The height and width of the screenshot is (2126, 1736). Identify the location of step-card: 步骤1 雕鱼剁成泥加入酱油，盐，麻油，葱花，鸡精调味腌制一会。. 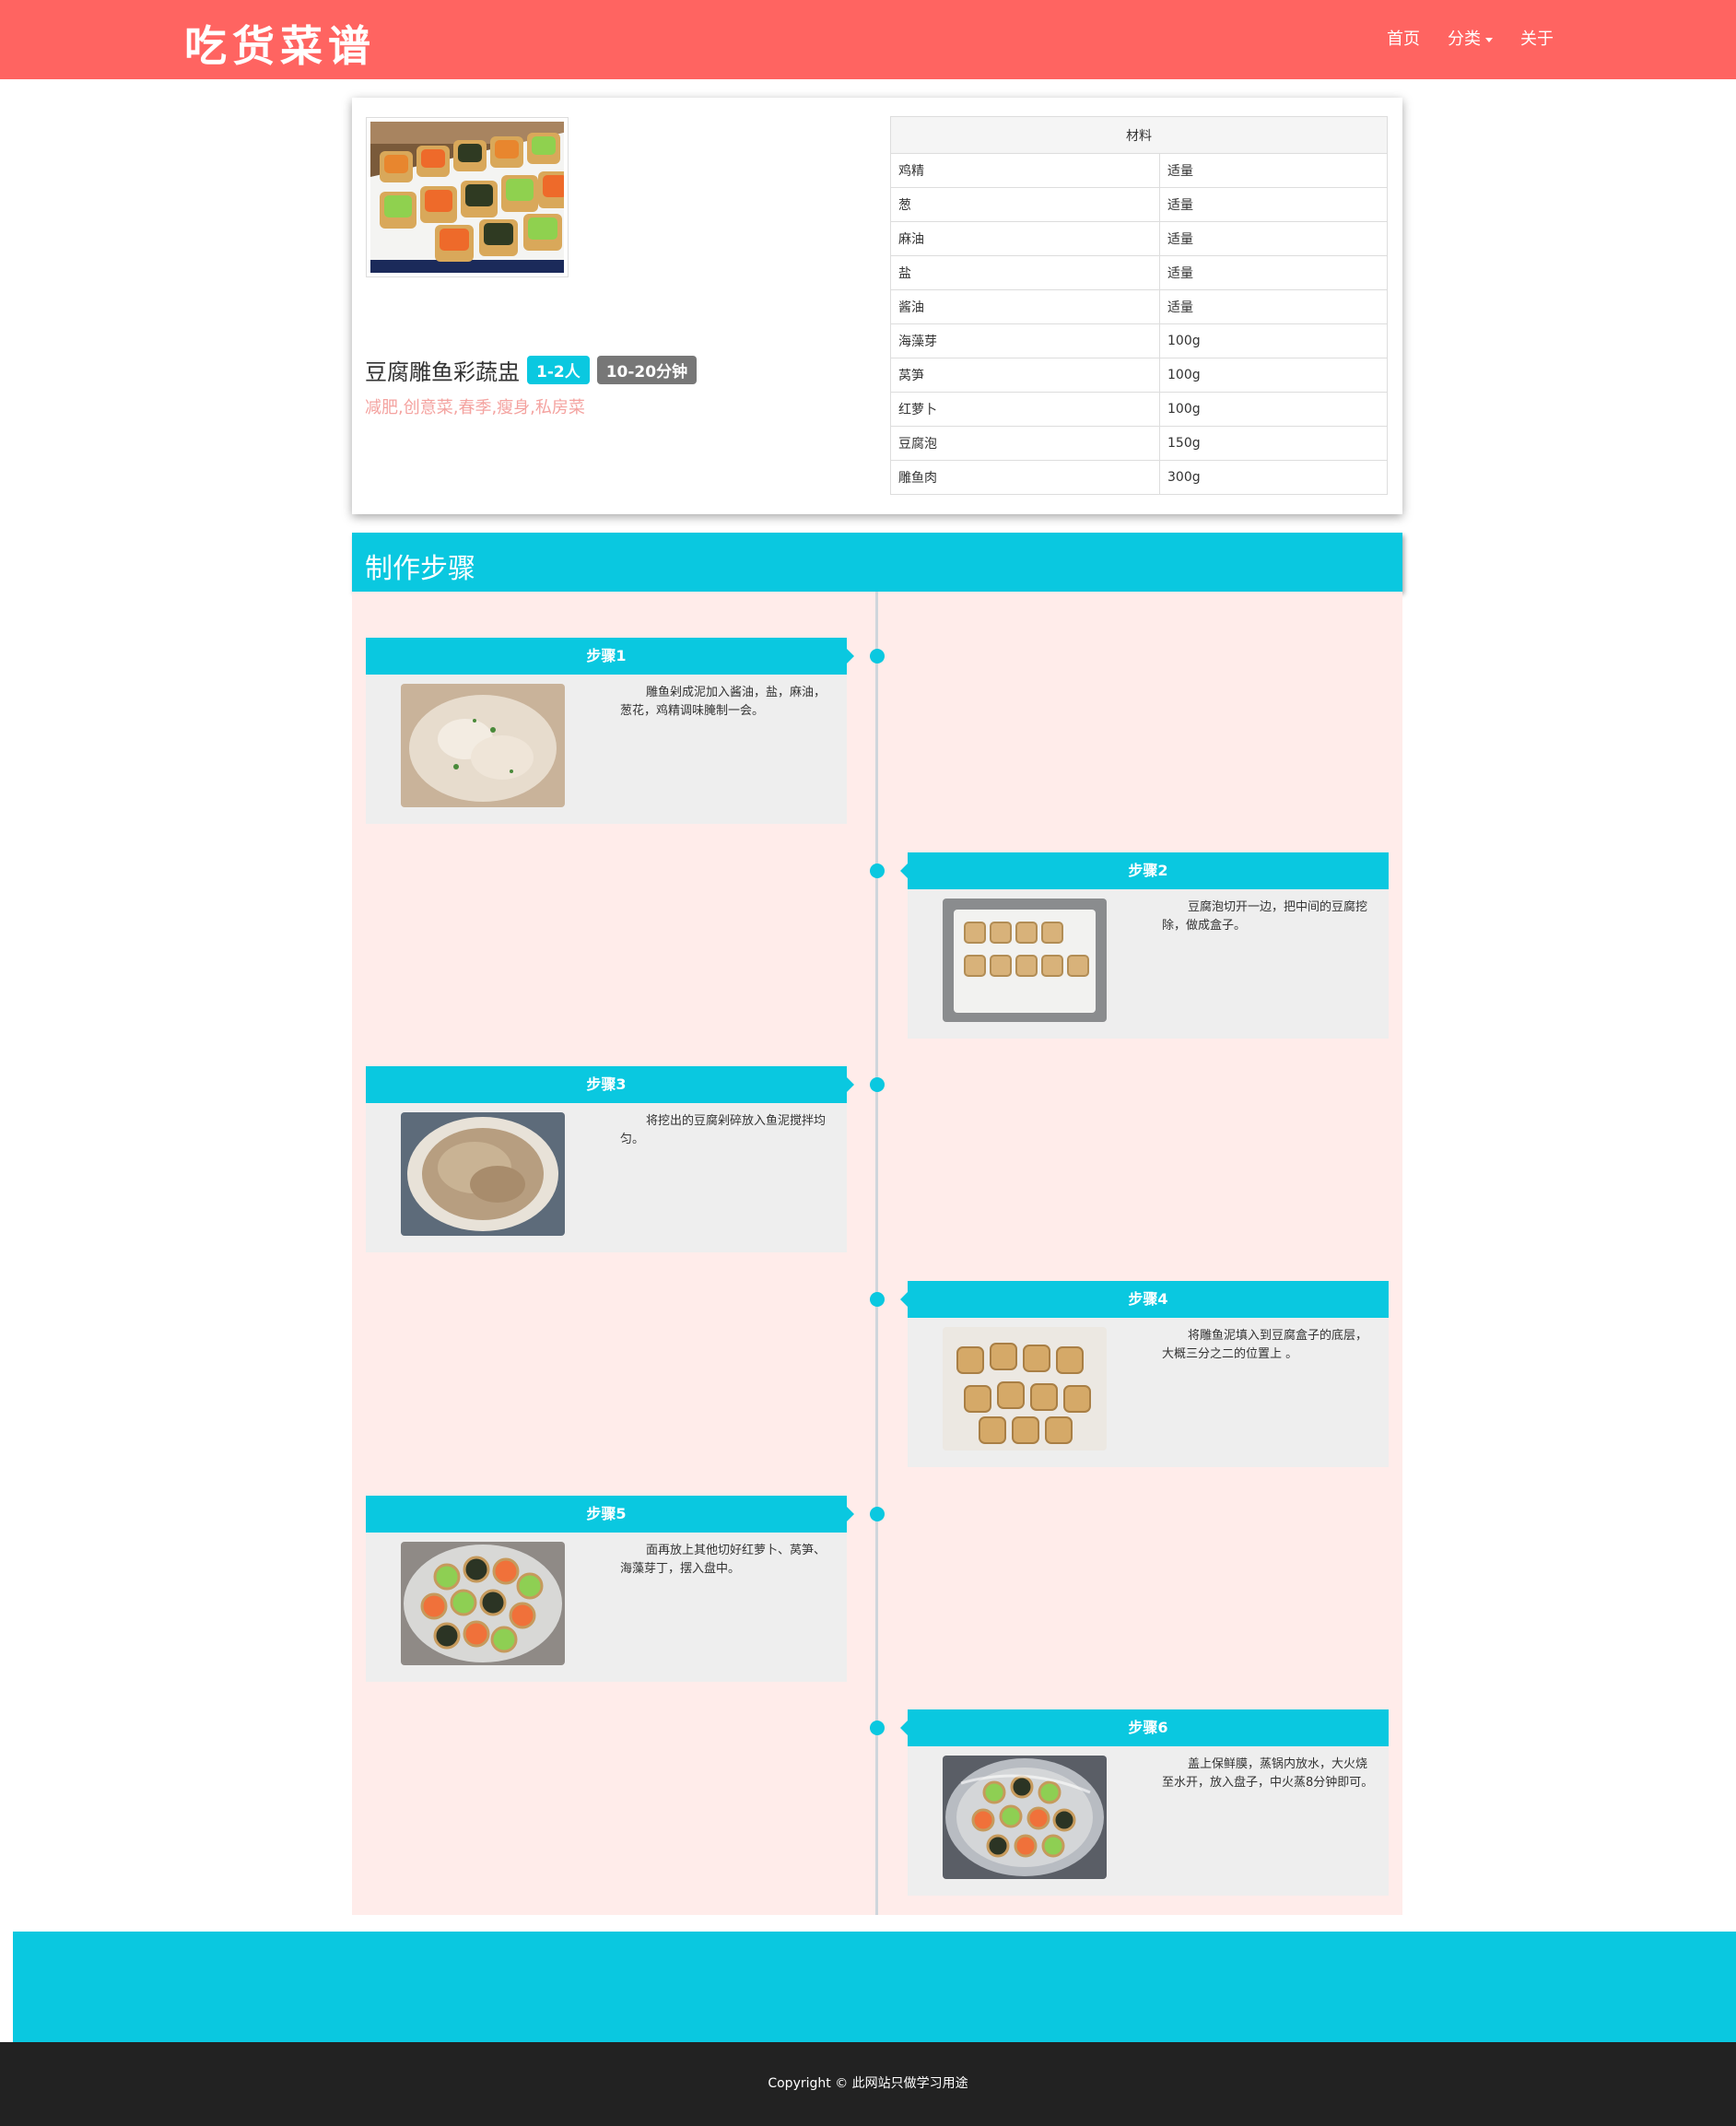
(610, 731).